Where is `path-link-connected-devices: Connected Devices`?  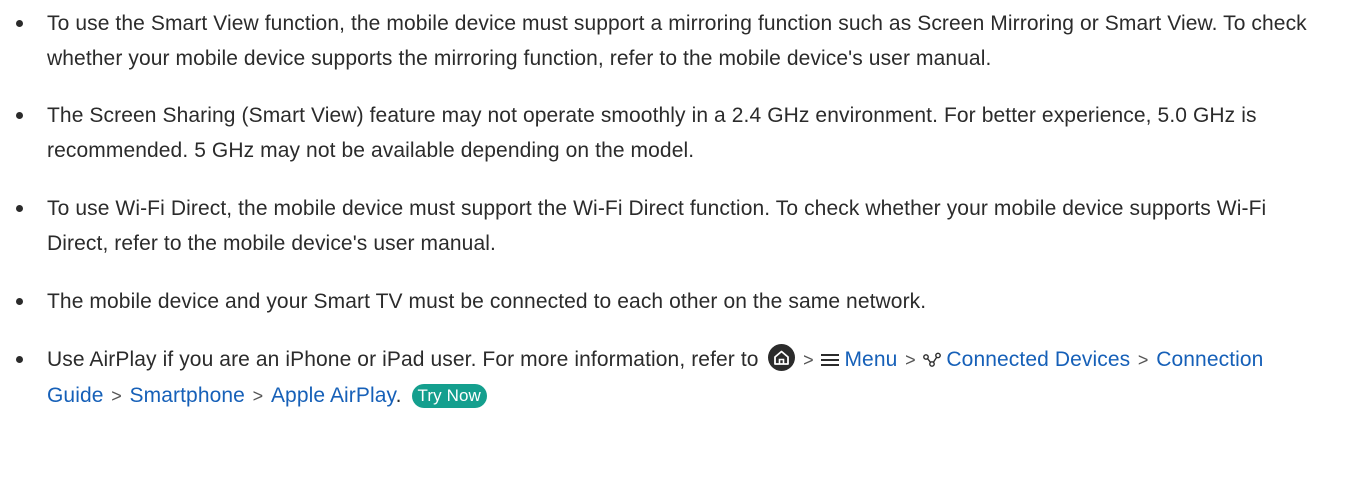 path-link-connected-devices: Connected Devices is located at coordinates (1026, 359).